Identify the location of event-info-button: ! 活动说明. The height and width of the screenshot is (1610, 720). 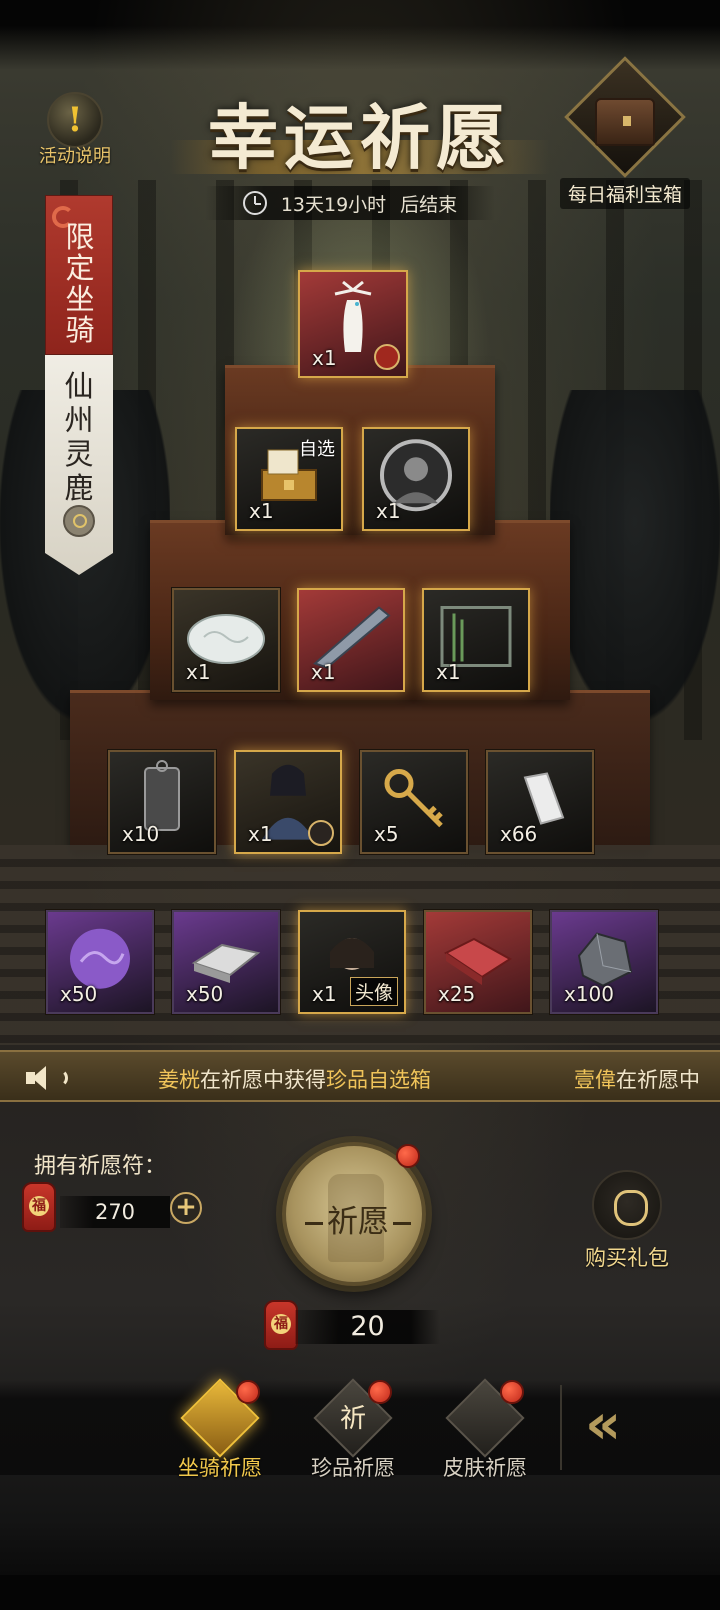
(75, 130).